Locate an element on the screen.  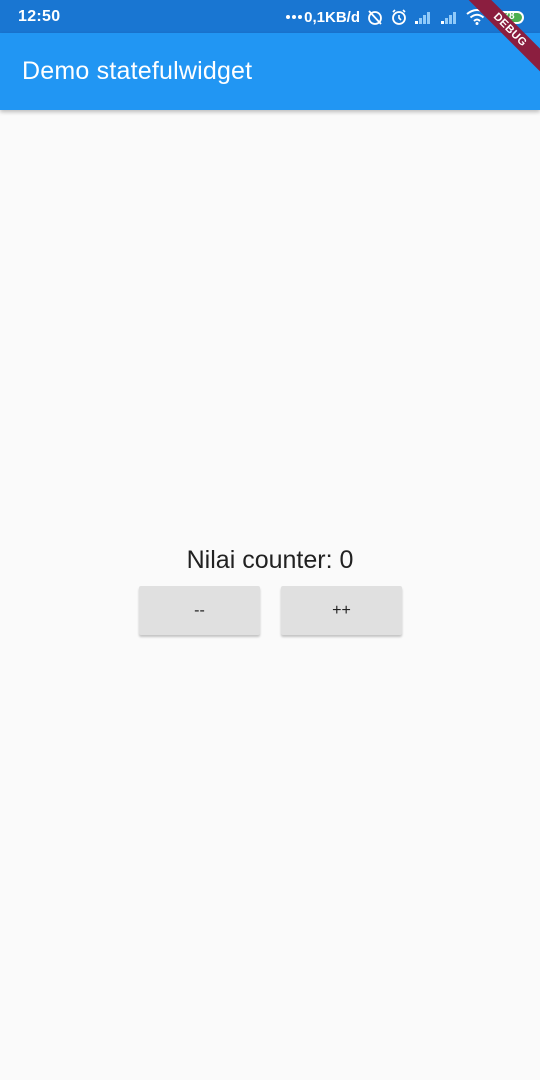
net-speed-text: 0,1KB/d is located at coordinates (332, 17).